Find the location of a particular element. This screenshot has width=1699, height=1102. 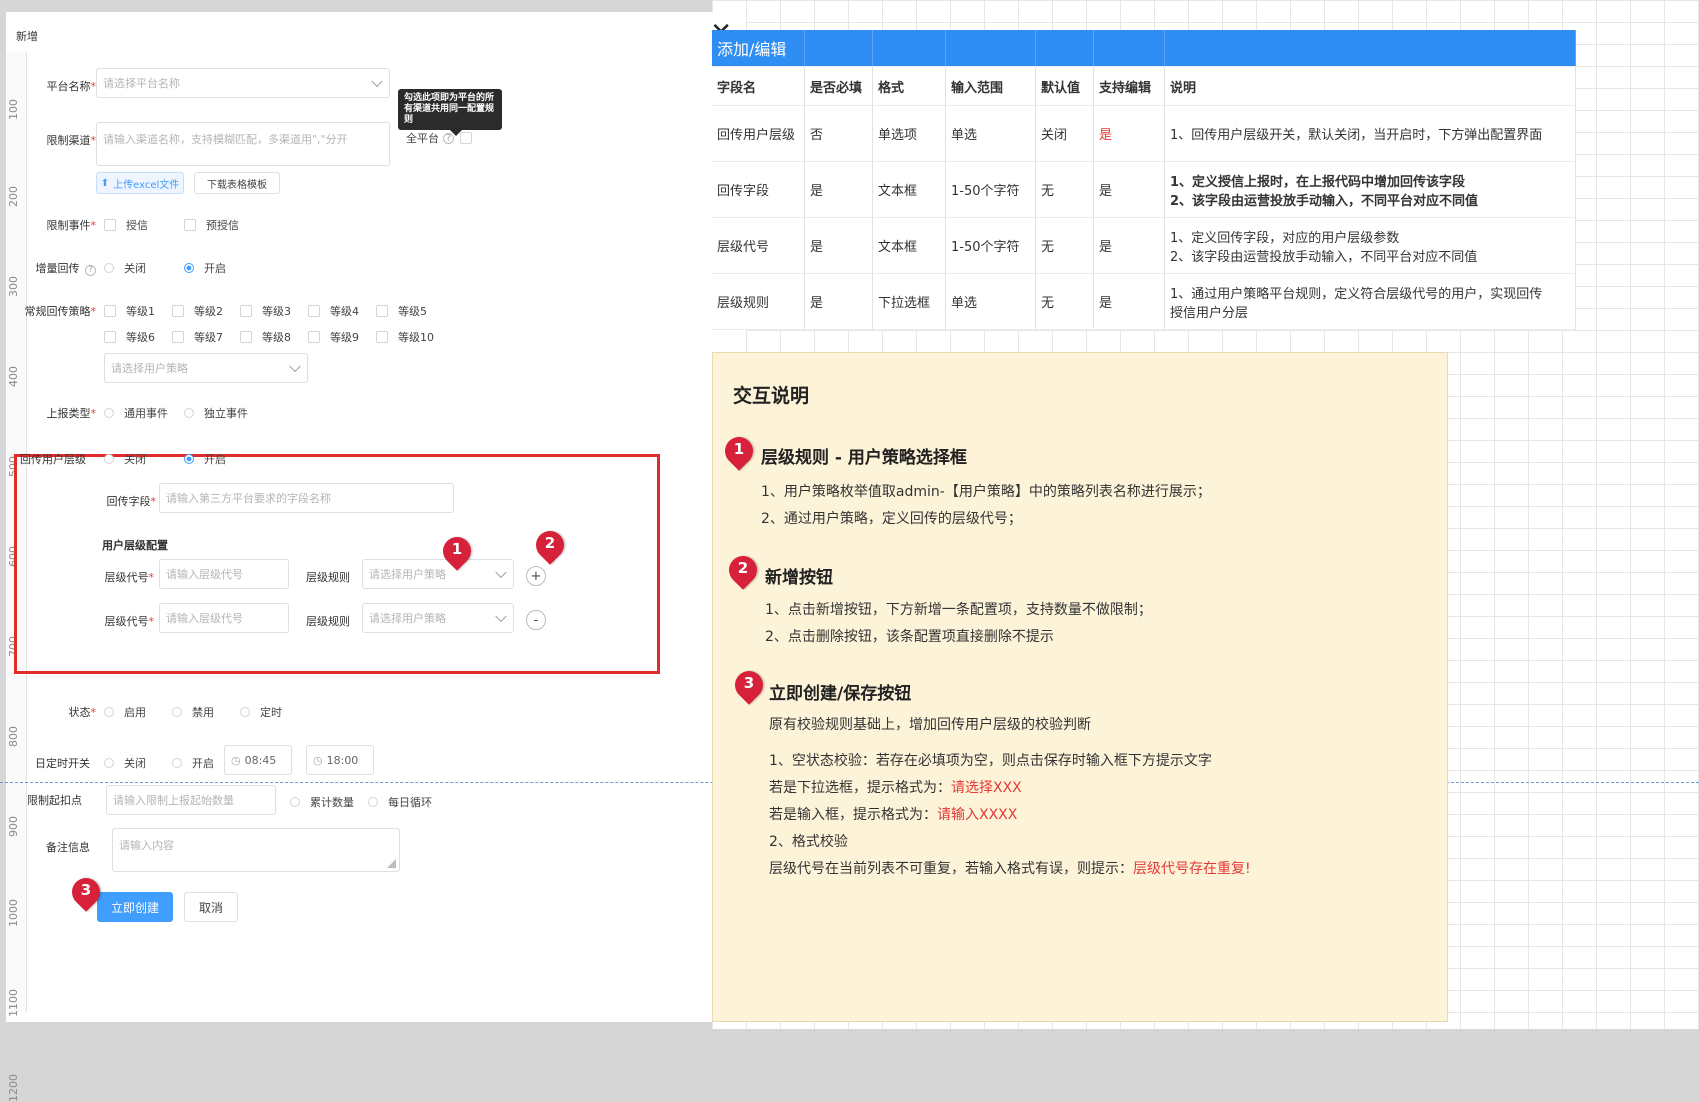

section-3-text: 2、格式校验 is located at coordinates (808, 842).